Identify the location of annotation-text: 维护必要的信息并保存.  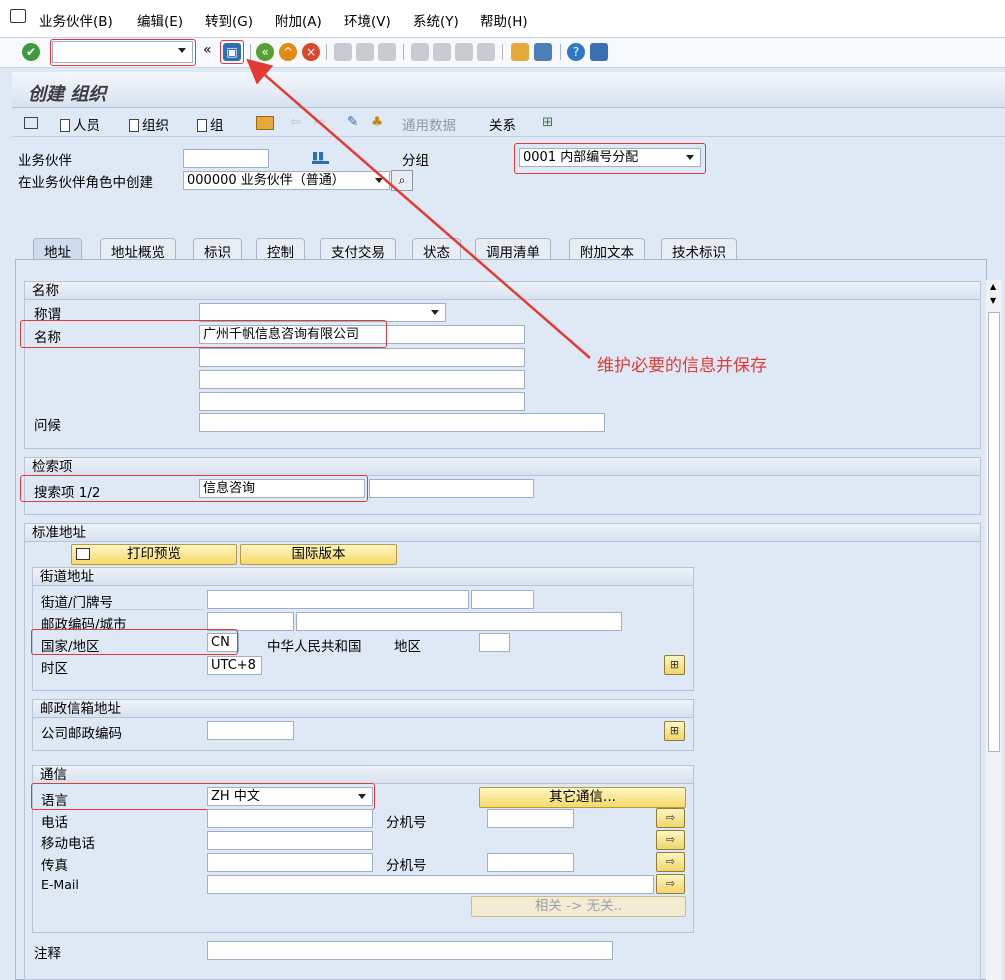
(682, 366).